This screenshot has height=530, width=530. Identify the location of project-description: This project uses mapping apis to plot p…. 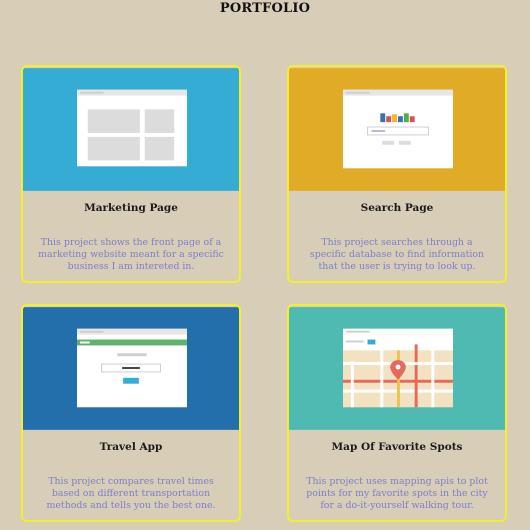
(397, 493).